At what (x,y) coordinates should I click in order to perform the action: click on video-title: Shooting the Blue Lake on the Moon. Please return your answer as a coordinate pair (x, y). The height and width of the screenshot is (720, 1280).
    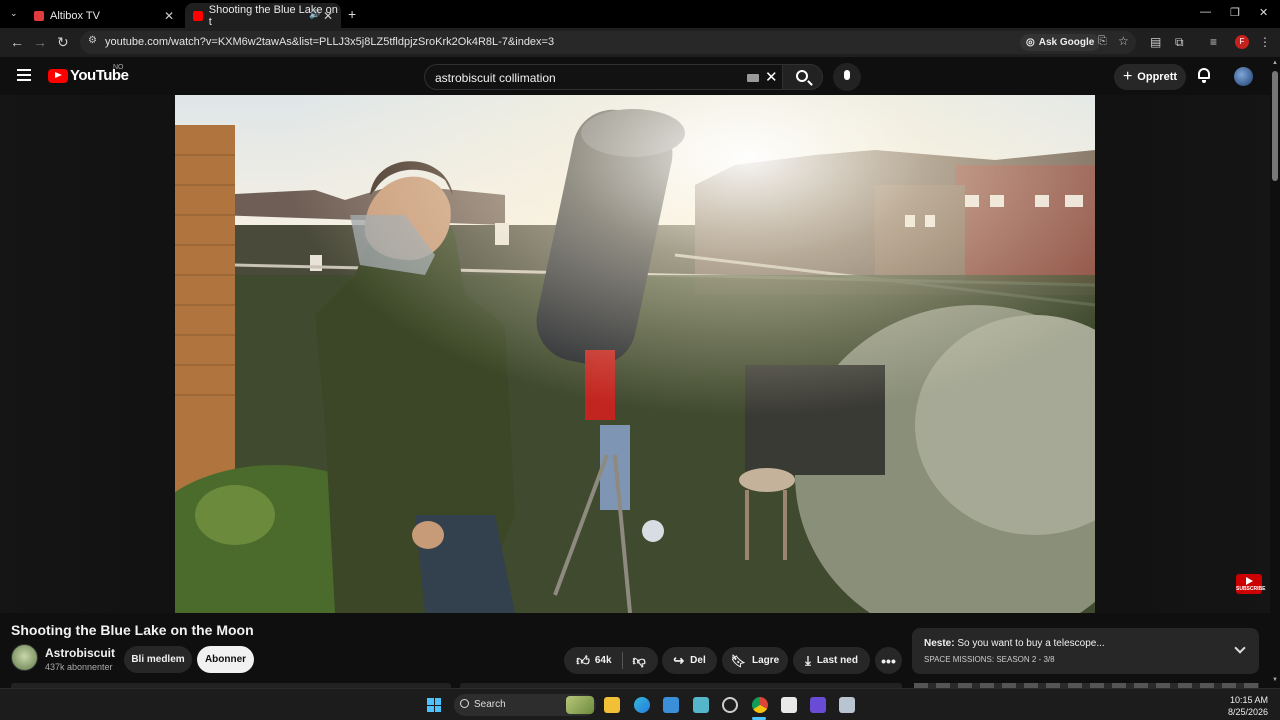
    Looking at the image, I should click on (132, 630).